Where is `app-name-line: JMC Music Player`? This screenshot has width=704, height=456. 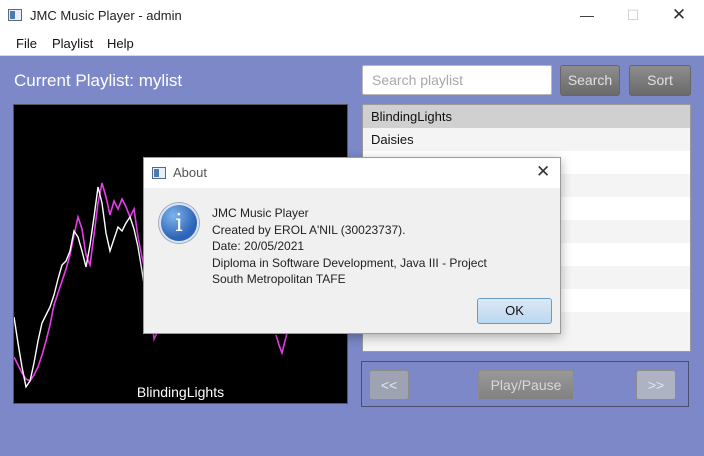
app-name-line: JMC Music Player is located at coordinates (260, 213).